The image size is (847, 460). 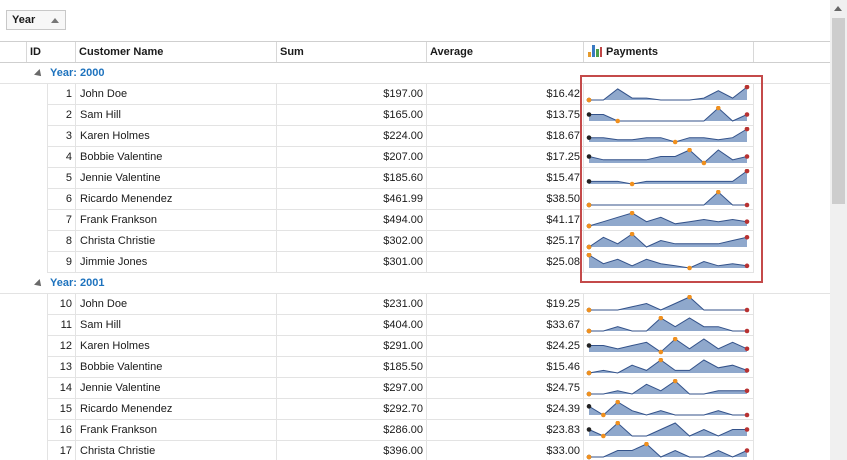 What do you see at coordinates (61, 136) in the screenshot?
I see `cell-id: 3` at bounding box center [61, 136].